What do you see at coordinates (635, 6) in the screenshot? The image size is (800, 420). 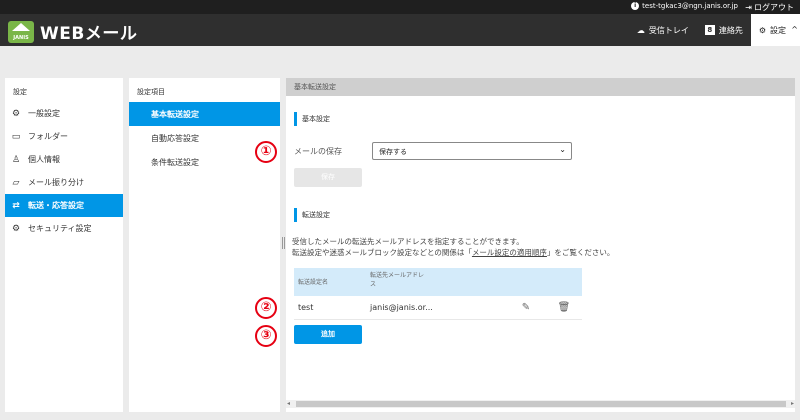 I see `info-icon: i` at bounding box center [635, 6].